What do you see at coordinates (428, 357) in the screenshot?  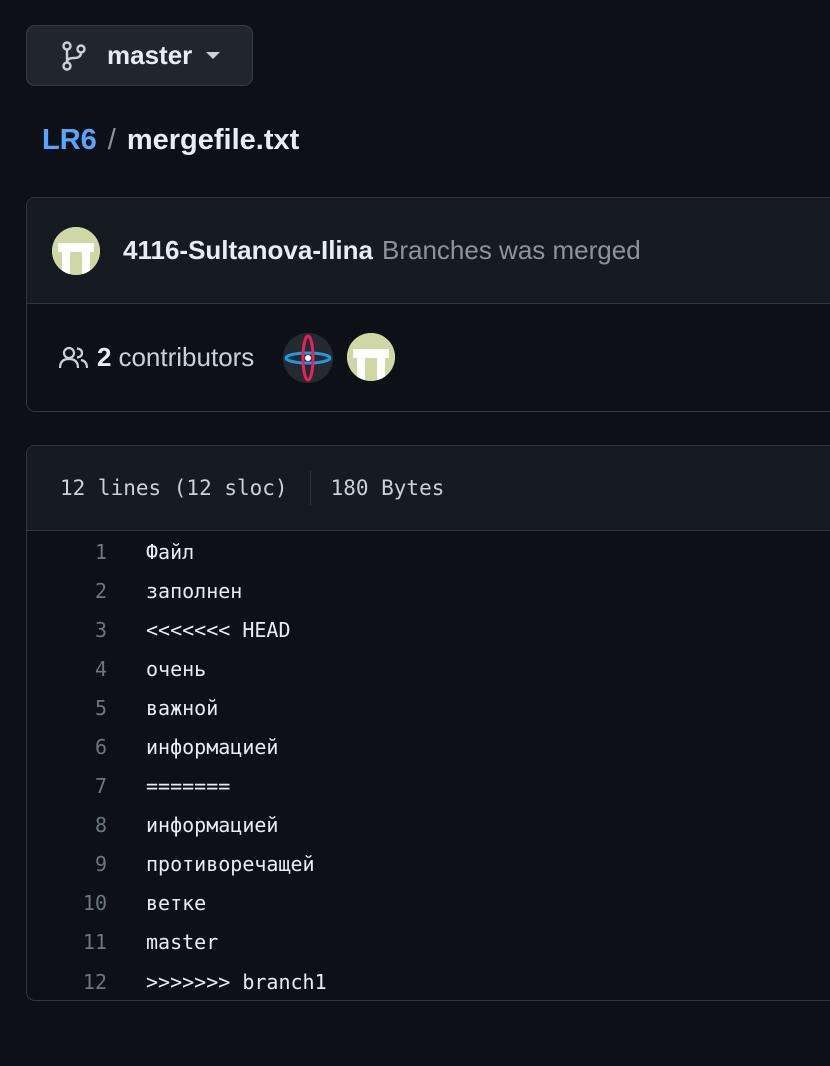 I see `contributors-row: 2 contributors` at bounding box center [428, 357].